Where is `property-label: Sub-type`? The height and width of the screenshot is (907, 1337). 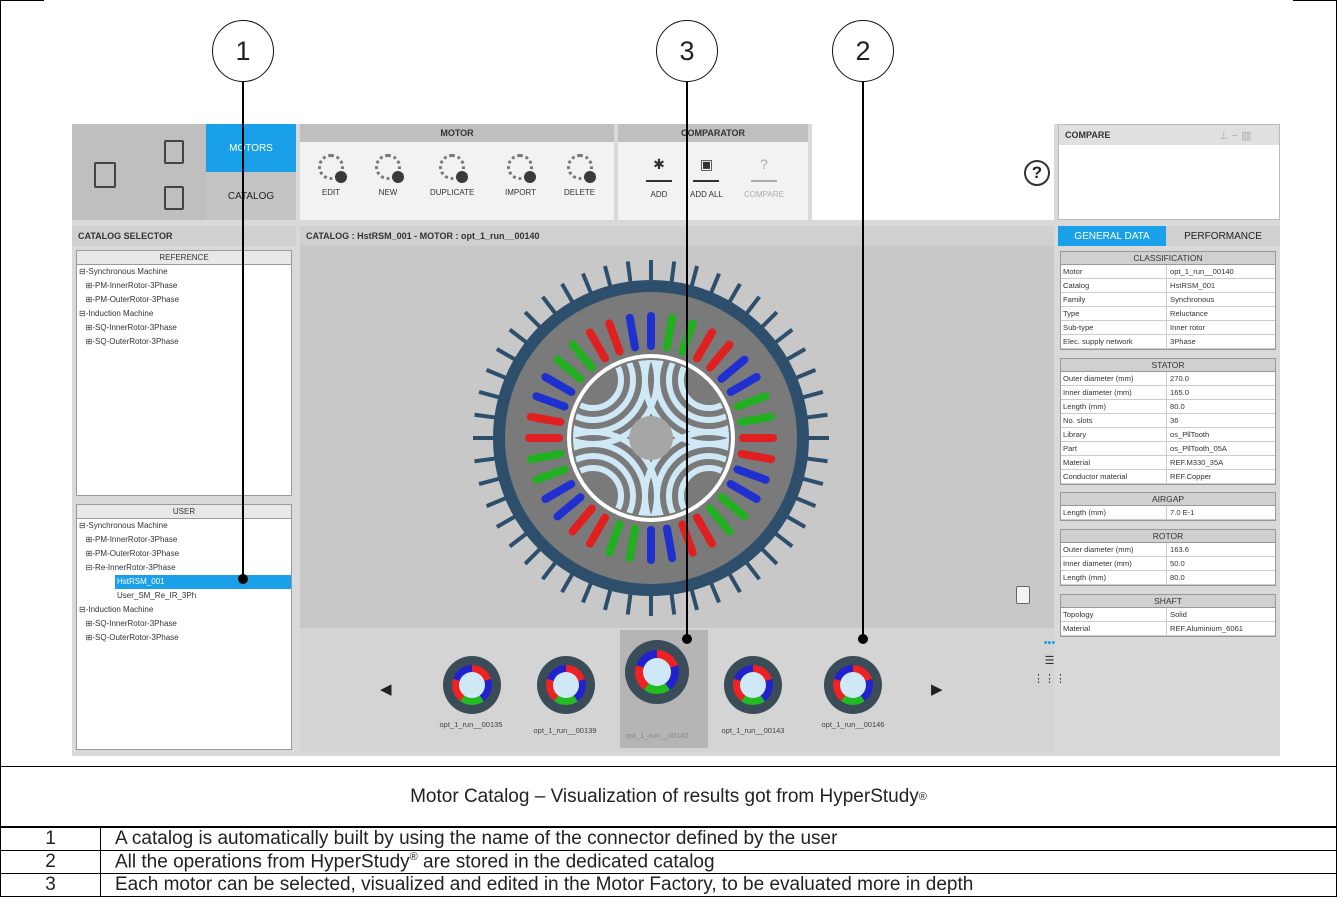
property-label: Sub-type is located at coordinates (1114, 327).